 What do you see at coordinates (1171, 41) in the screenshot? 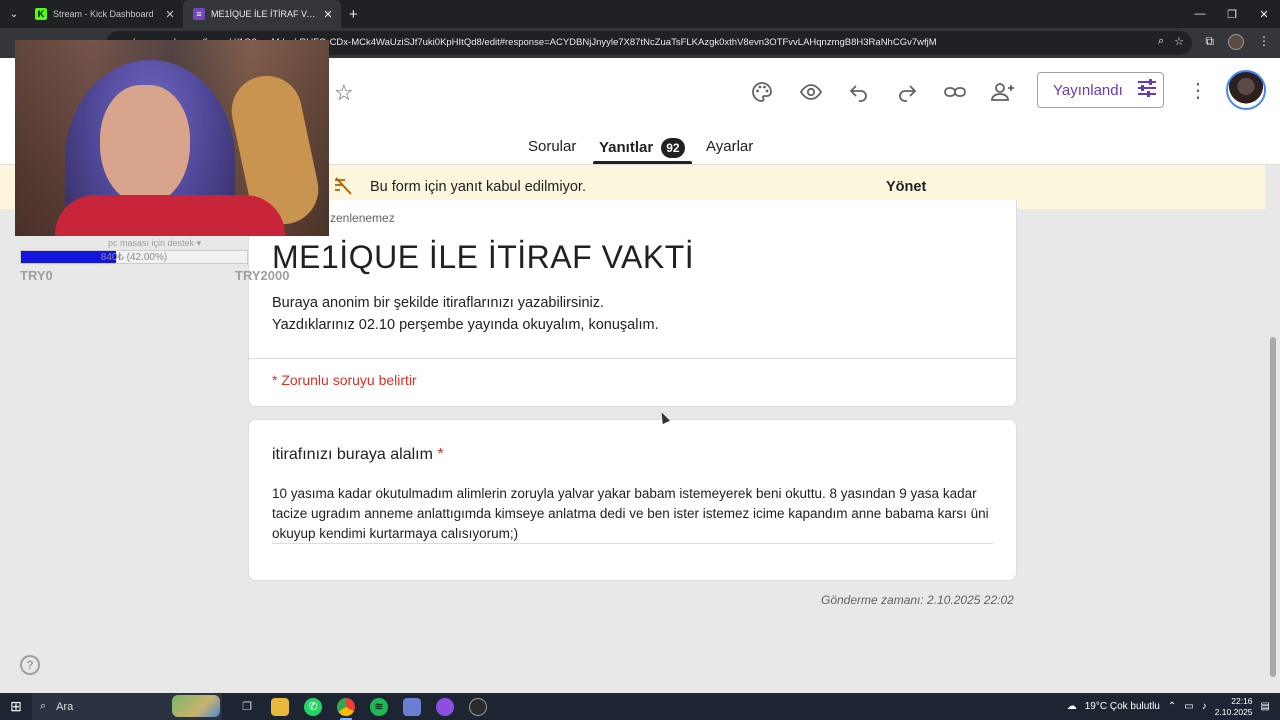
I see `omnibox-actions: ⌕ ☆` at bounding box center [1171, 41].